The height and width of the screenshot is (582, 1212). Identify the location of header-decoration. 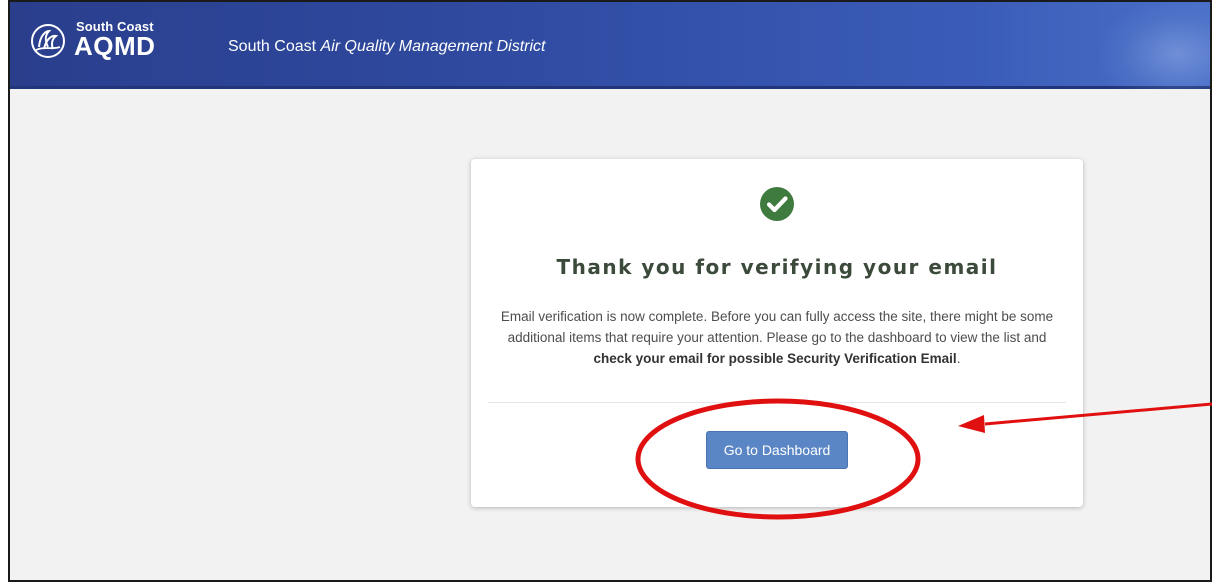
(1155, 45).